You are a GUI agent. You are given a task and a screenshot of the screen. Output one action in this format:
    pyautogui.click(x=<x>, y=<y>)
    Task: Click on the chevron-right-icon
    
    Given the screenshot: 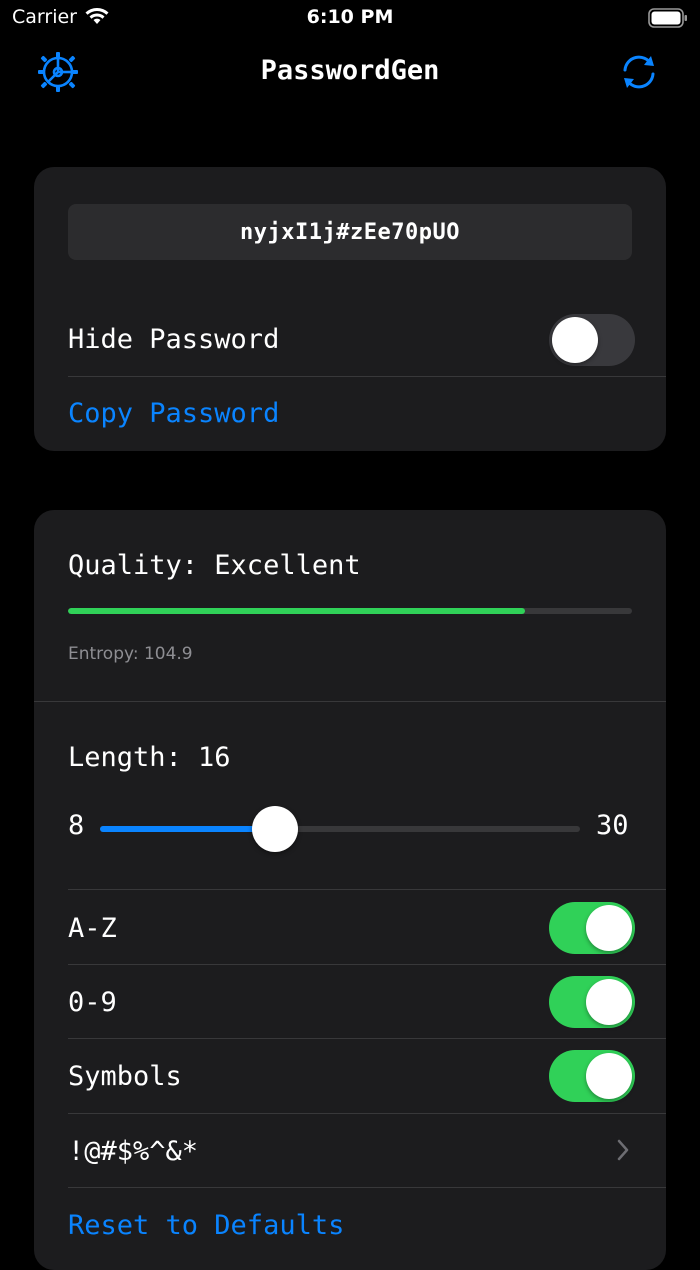 What is the action you would take?
    pyautogui.click(x=623, y=1152)
    